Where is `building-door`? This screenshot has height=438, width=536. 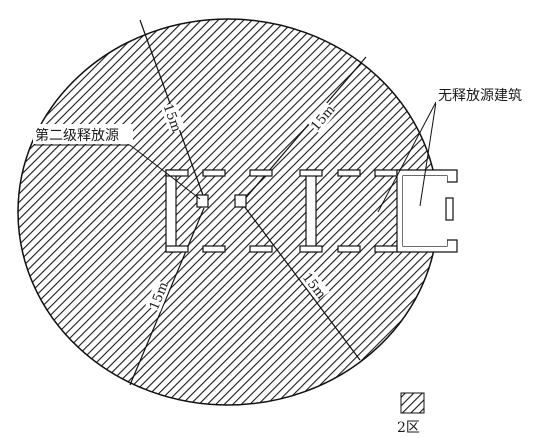
building-door is located at coordinates (449, 209).